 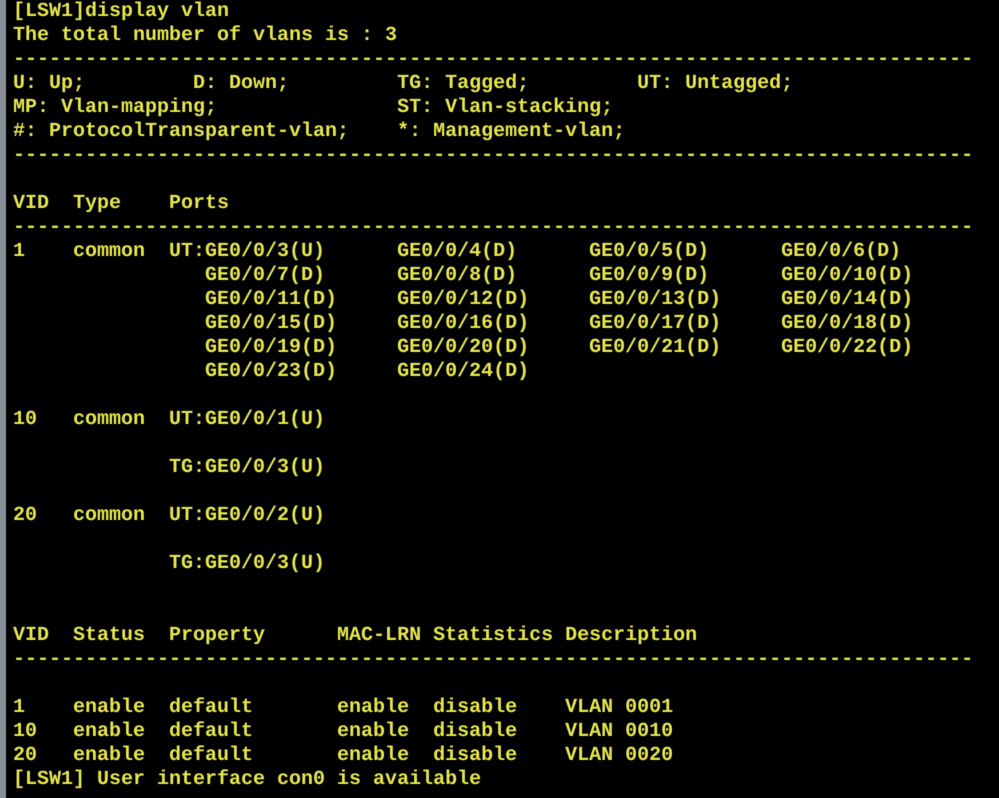 What do you see at coordinates (559, 300) in the screenshot?
I see `terminal-line: GE0/0/11(D) GE0/0/12(D) GE0/0/13(D) GE0/0/14(D)` at bounding box center [559, 300].